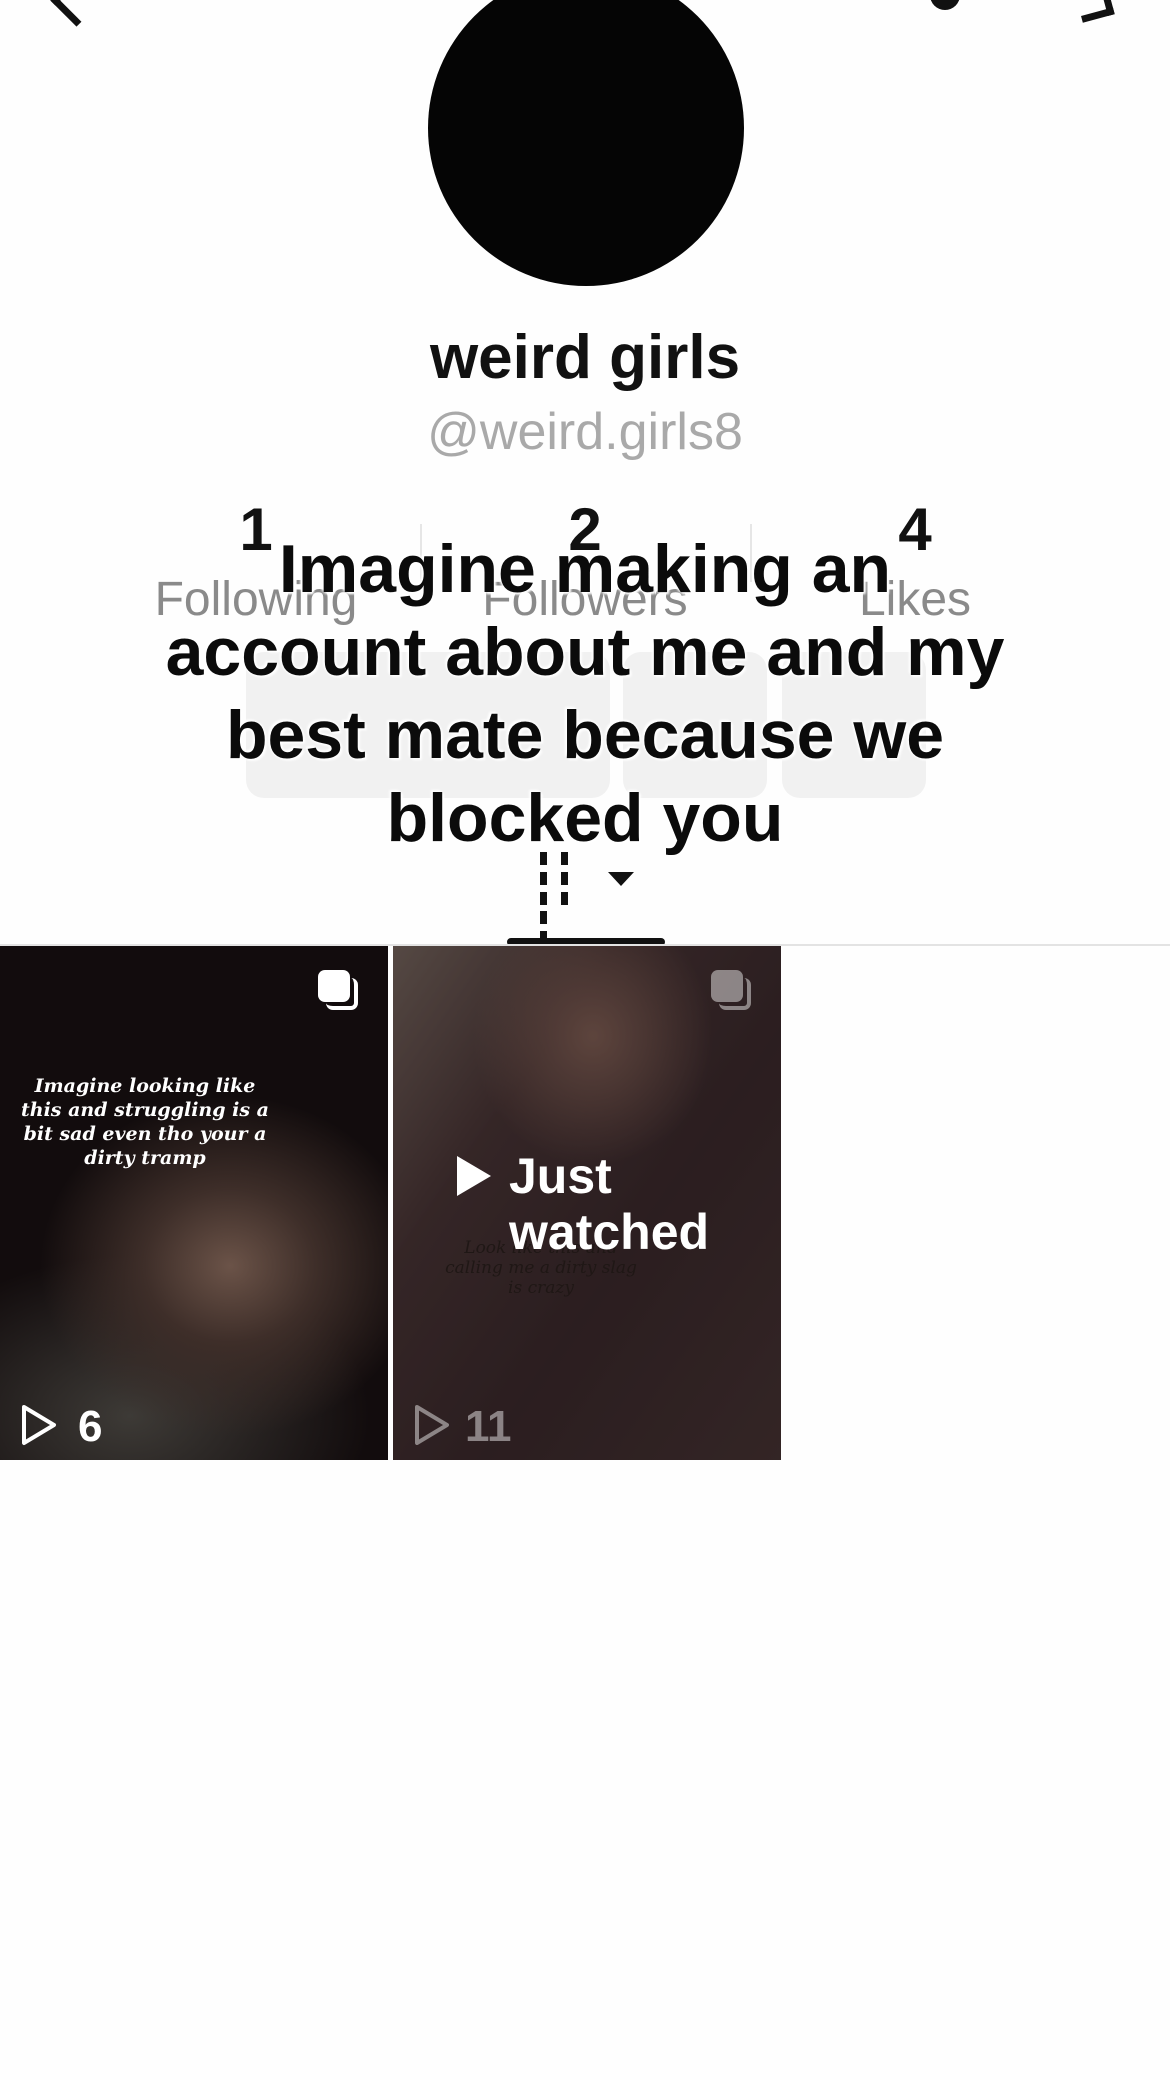 The height and width of the screenshot is (2080, 1170). I want to click on display-name: weird girls, so click(585, 357).